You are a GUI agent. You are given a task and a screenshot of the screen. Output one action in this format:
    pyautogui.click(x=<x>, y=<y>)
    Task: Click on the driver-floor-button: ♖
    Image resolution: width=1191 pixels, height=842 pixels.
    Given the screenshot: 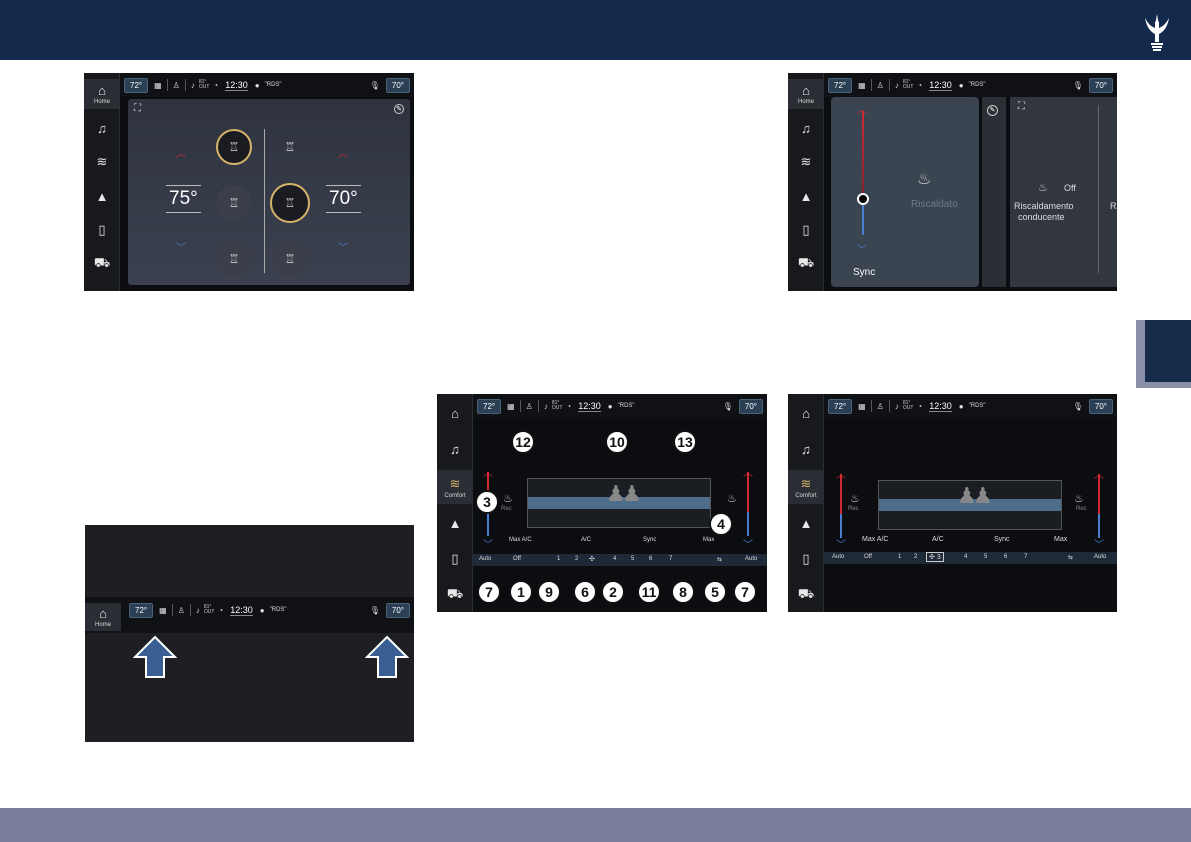 What is the action you would take?
    pyautogui.click(x=234, y=259)
    